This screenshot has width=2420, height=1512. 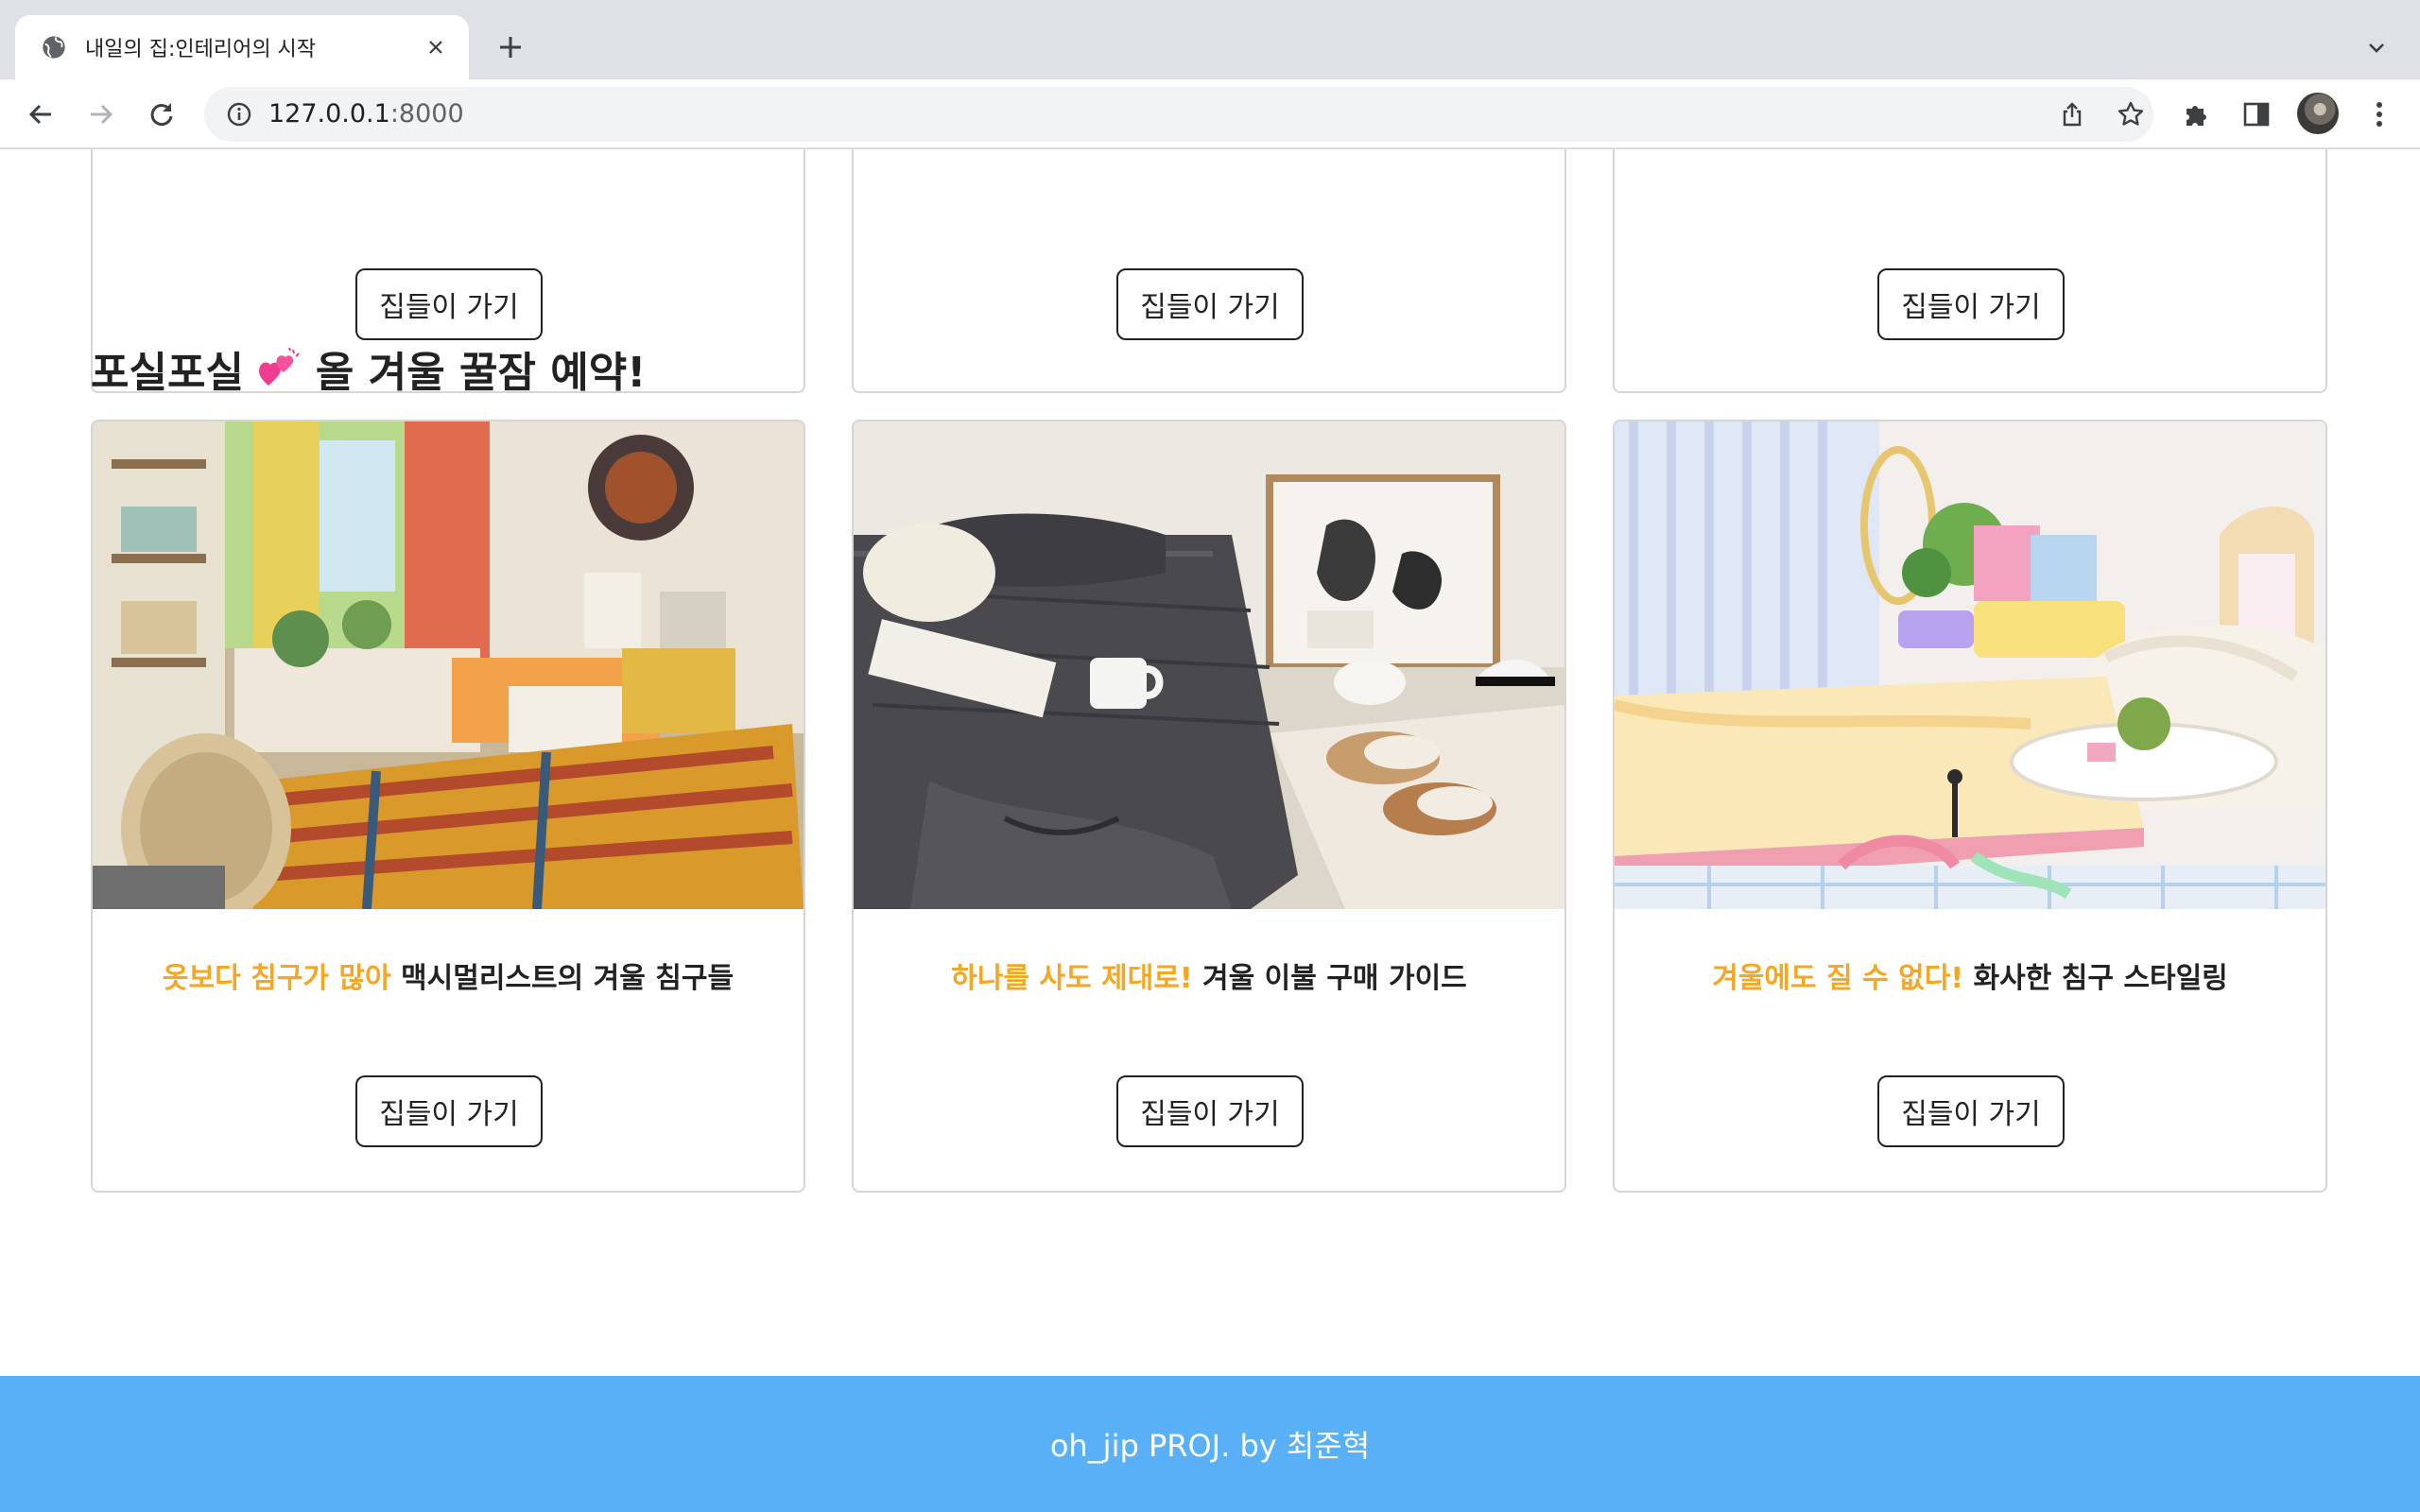 What do you see at coordinates (2096, 978) in the screenshot?
I see `caption-text: 화사한 침구 스타일링` at bounding box center [2096, 978].